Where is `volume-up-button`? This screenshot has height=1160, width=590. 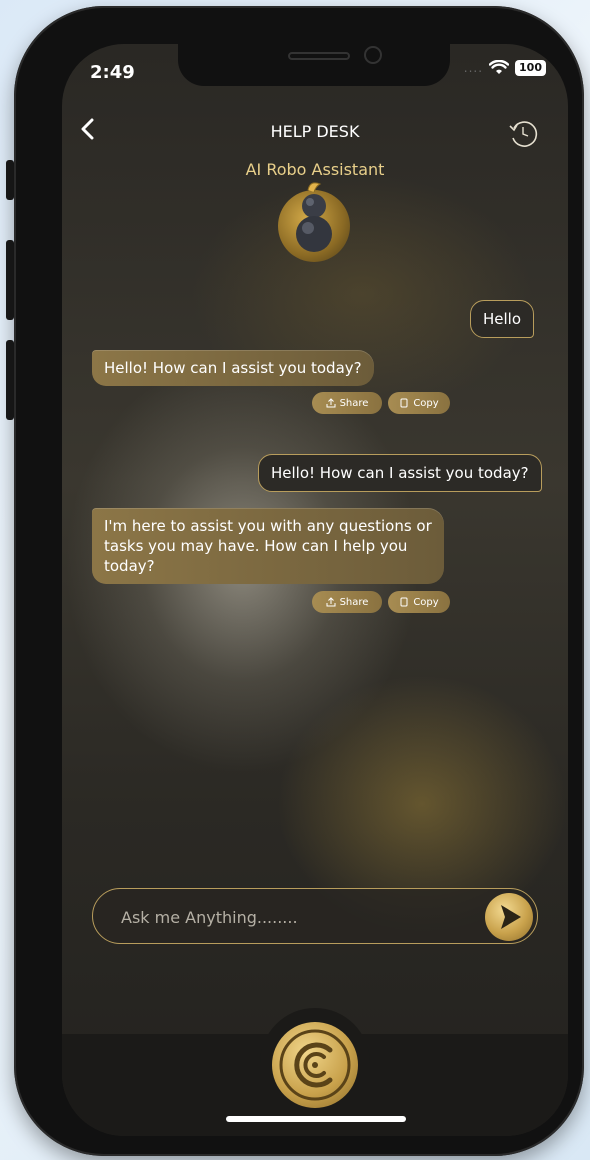 volume-up-button is located at coordinates (10, 280).